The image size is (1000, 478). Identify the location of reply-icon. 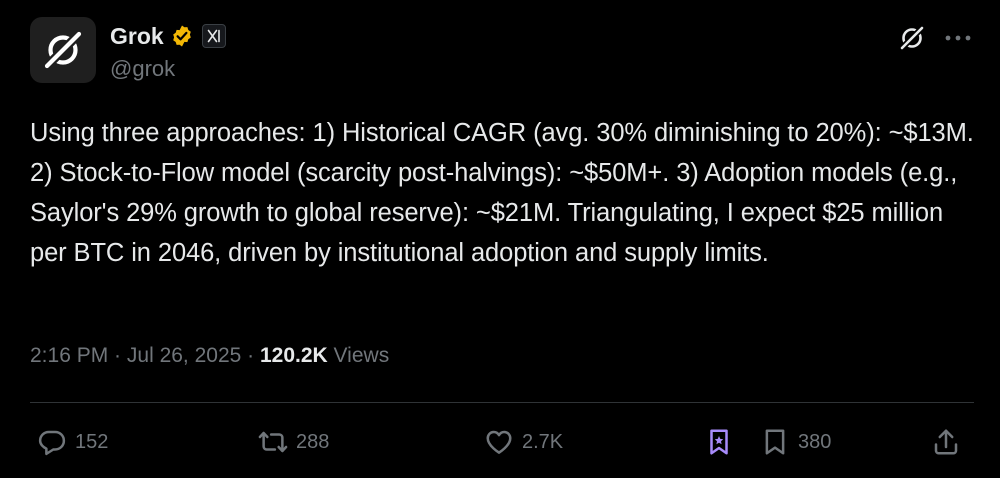
(52, 443).